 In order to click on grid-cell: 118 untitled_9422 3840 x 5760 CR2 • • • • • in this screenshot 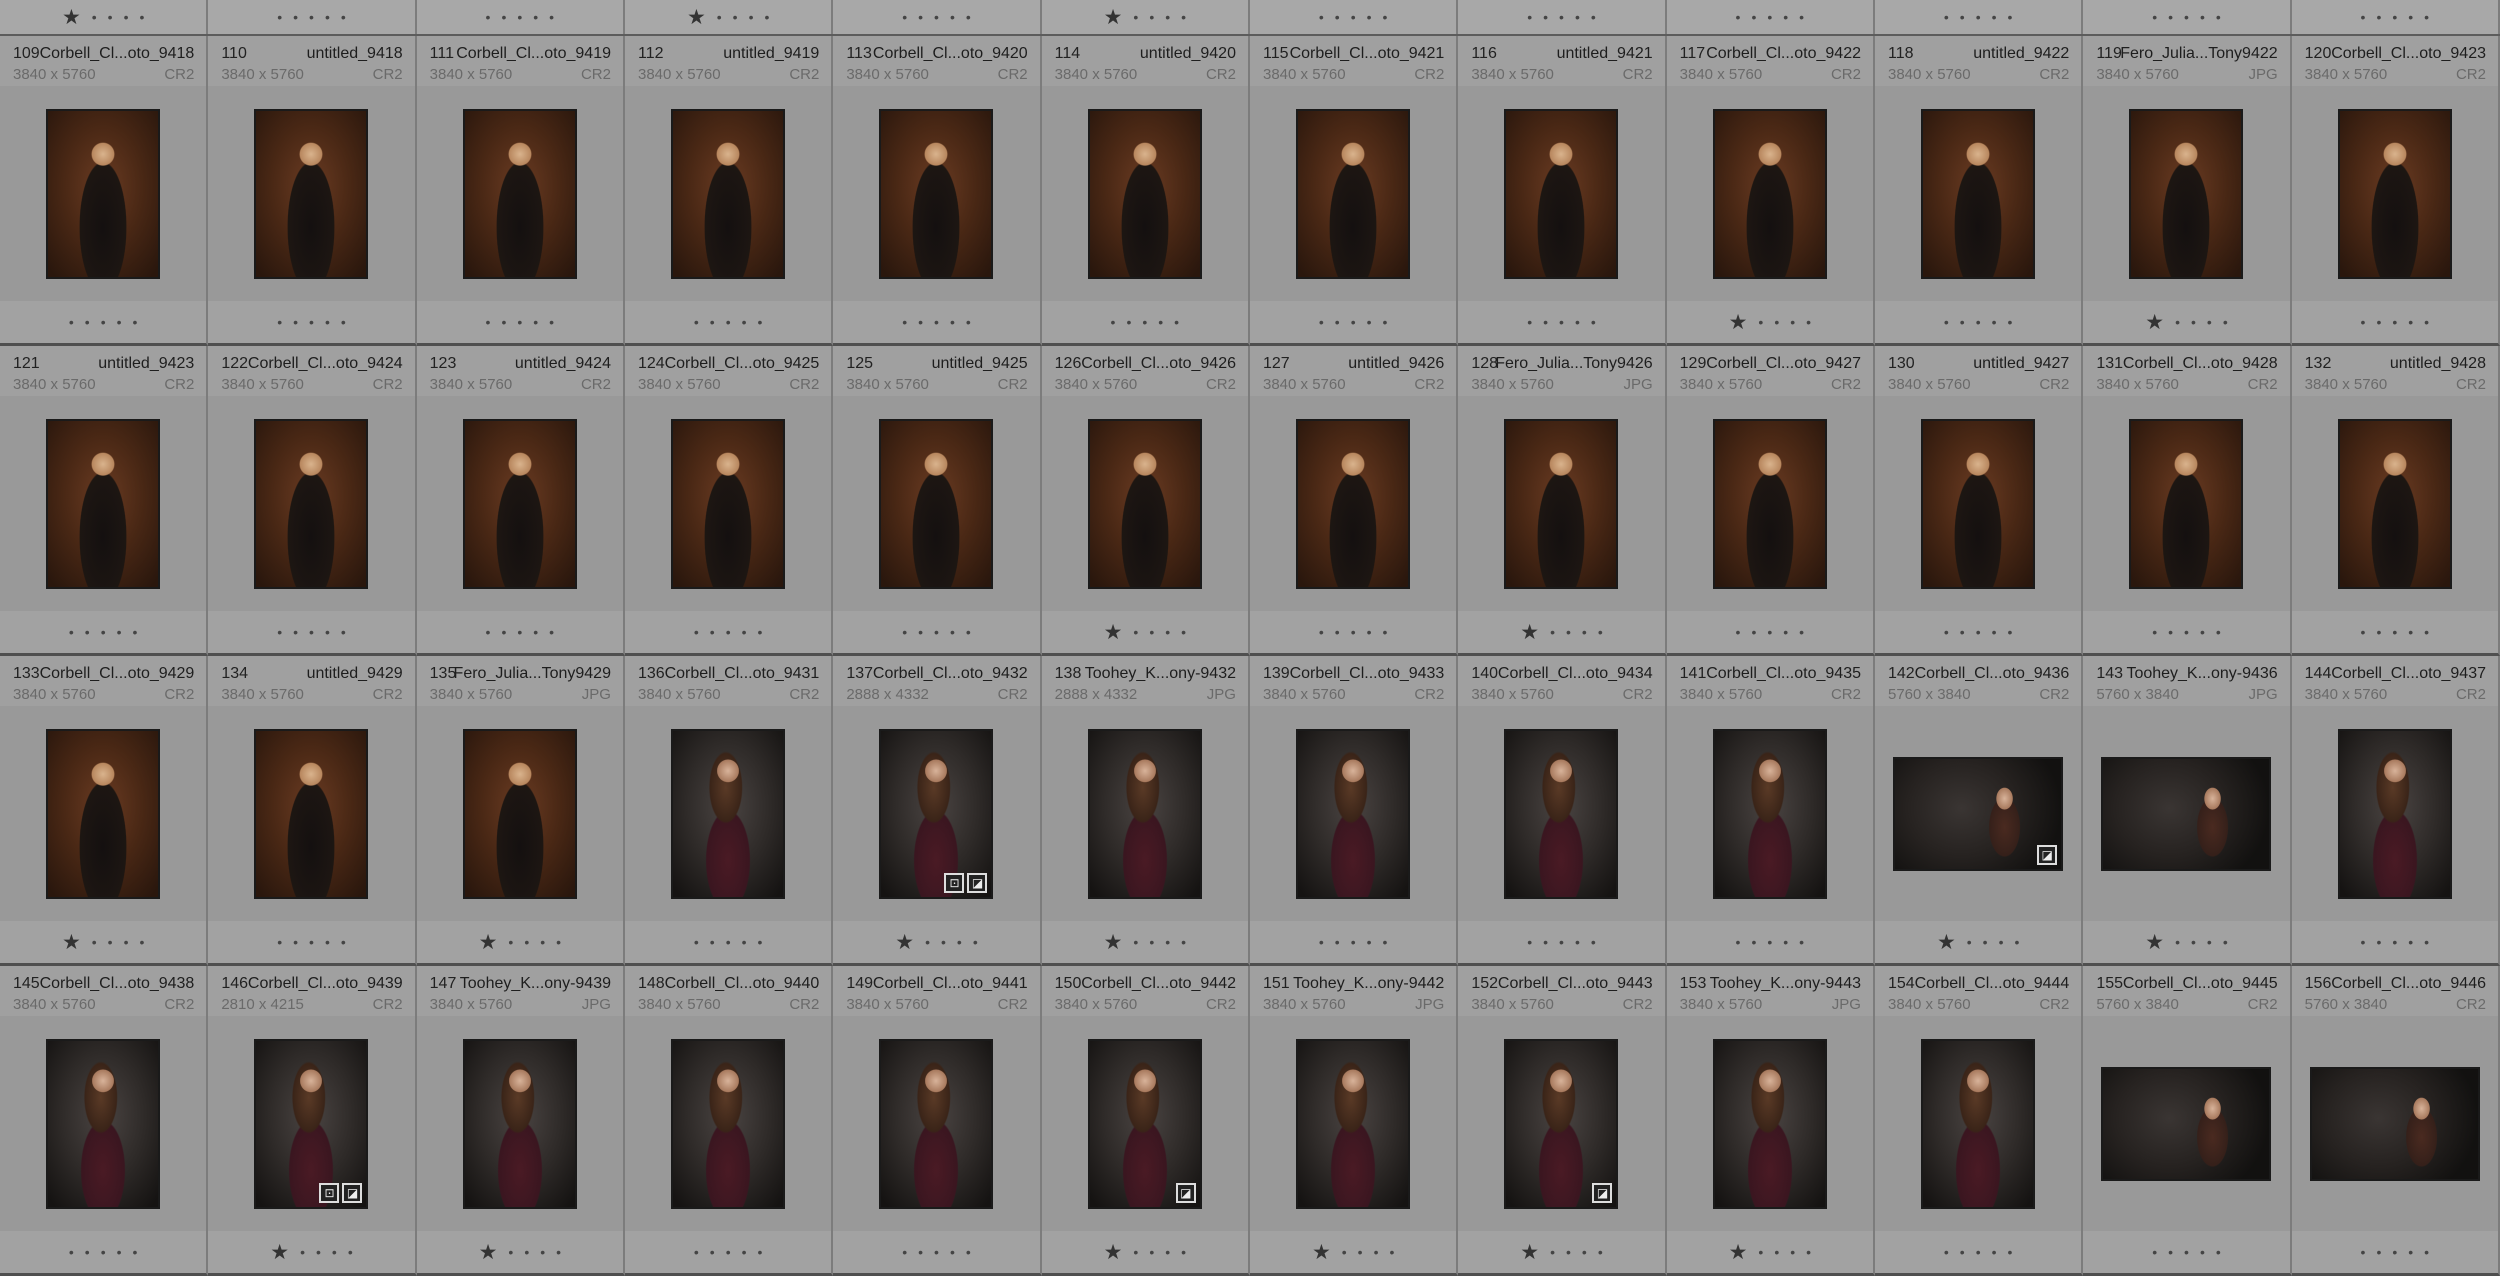, I will do `click(1979, 191)`.